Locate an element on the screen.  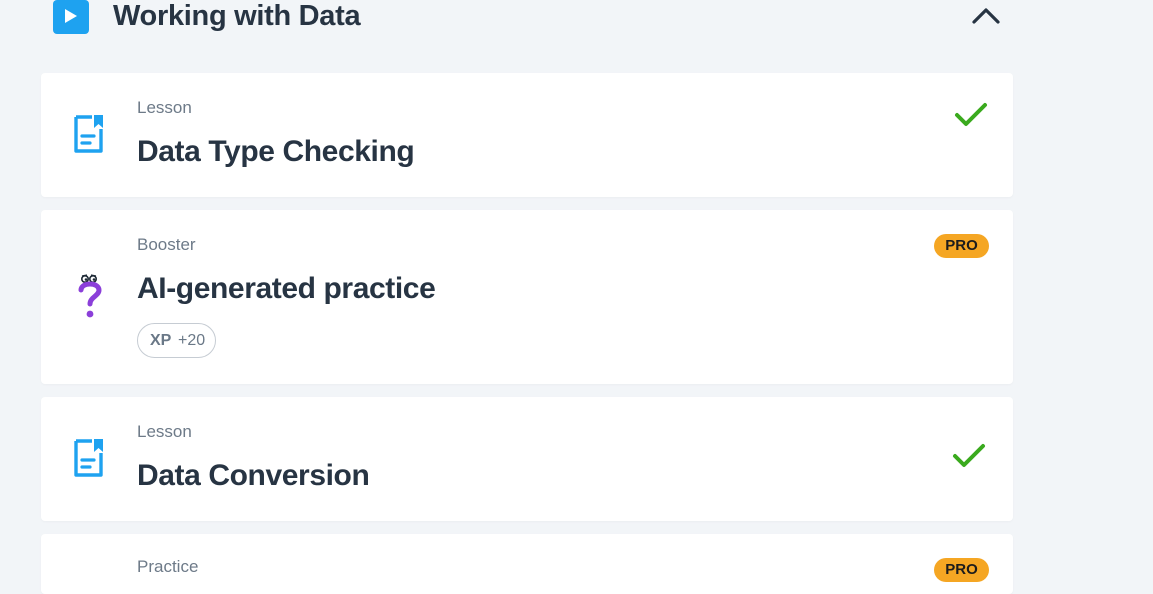
item-type-label: Practice is located at coordinates (168, 566).